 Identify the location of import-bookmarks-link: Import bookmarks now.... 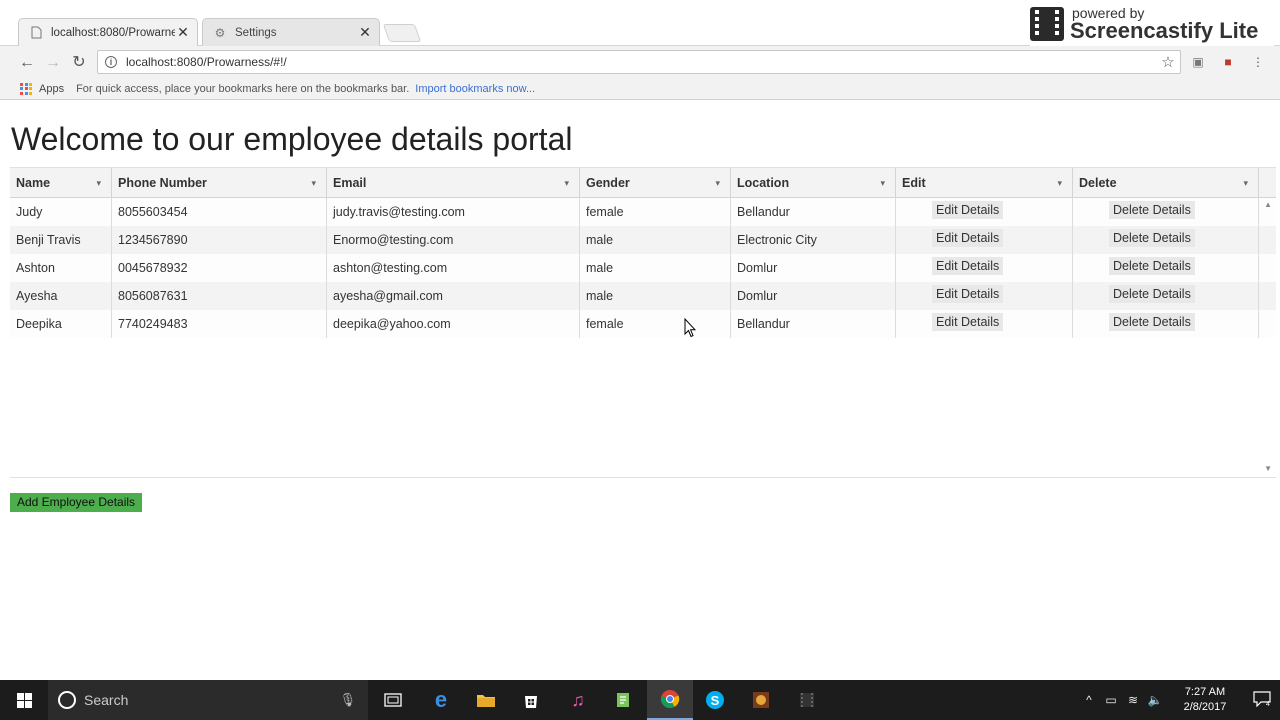
(475, 89).